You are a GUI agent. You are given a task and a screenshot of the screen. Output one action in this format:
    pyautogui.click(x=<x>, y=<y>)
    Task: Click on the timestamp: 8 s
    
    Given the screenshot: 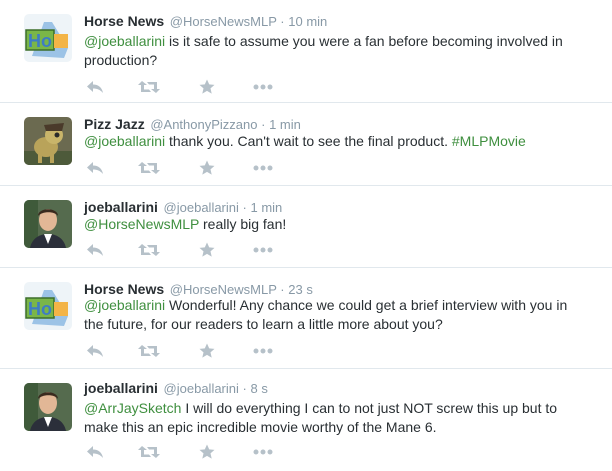 What is the action you would take?
    pyautogui.click(x=259, y=388)
    